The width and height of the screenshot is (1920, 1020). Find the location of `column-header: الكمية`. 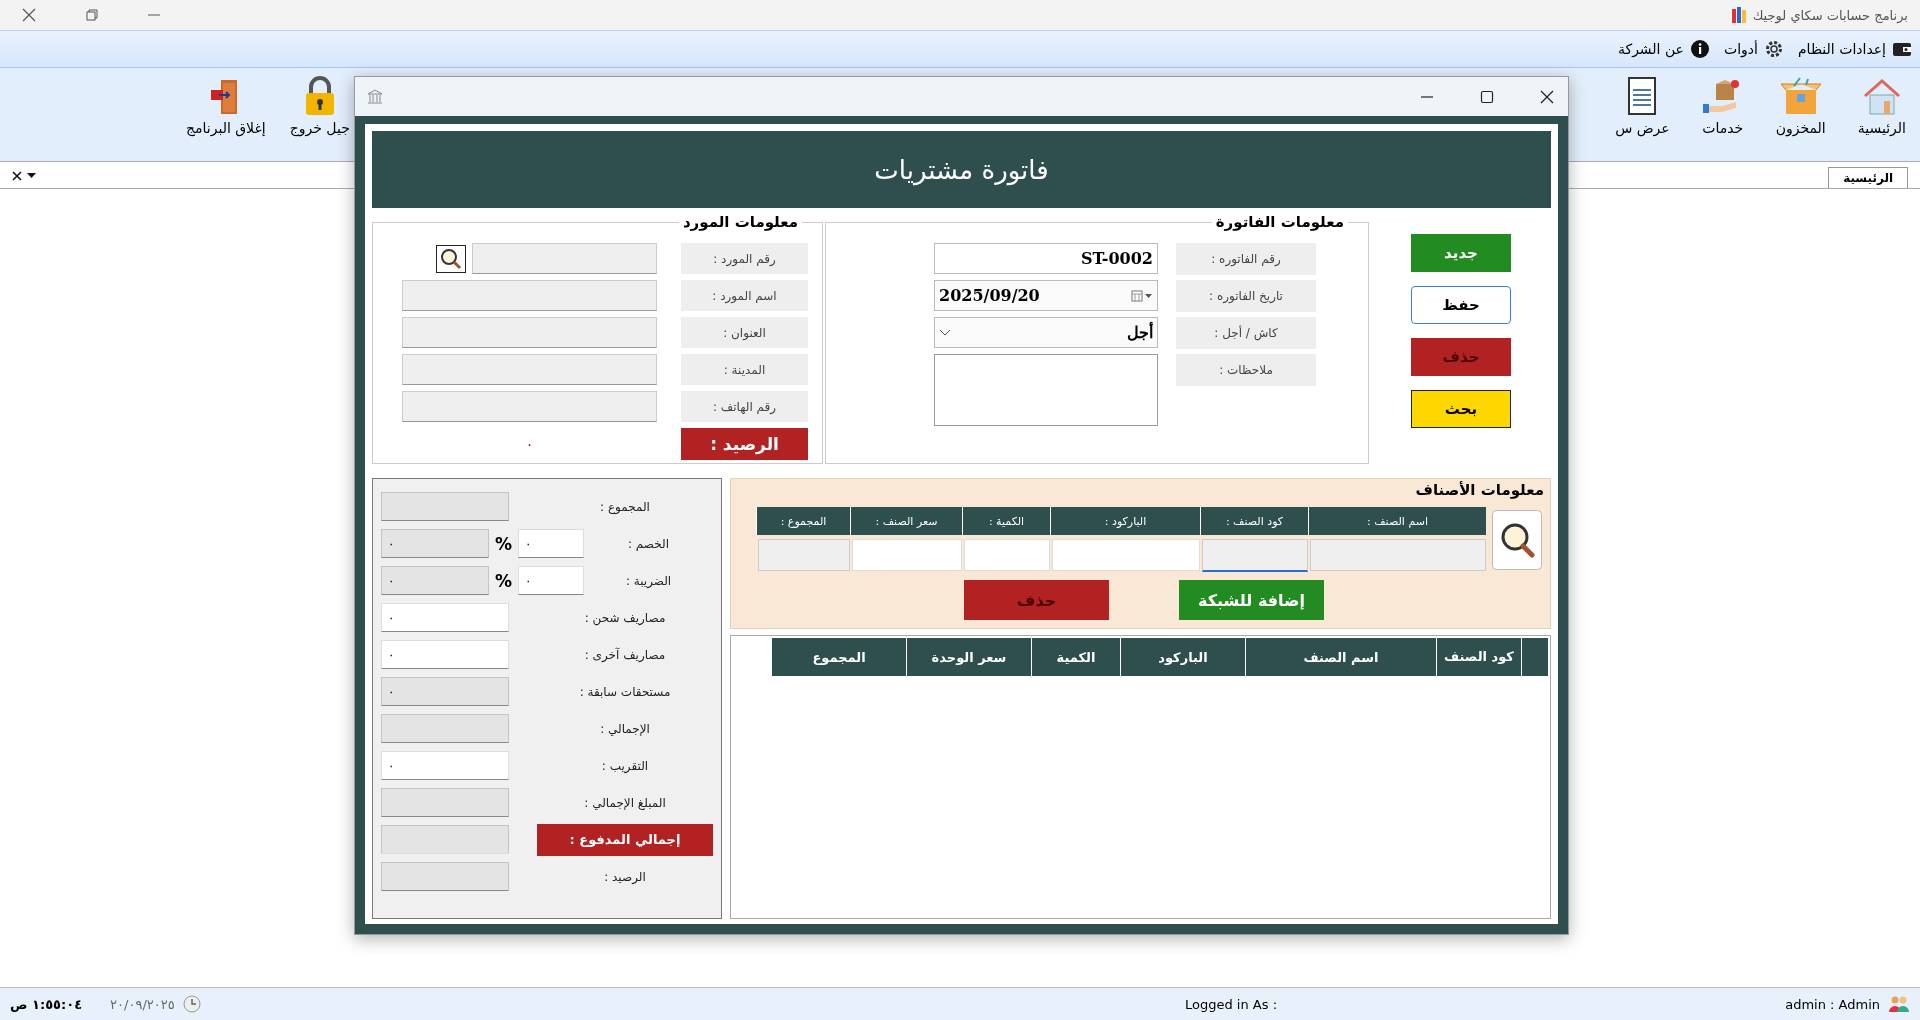

column-header: الكمية is located at coordinates (1075, 657).